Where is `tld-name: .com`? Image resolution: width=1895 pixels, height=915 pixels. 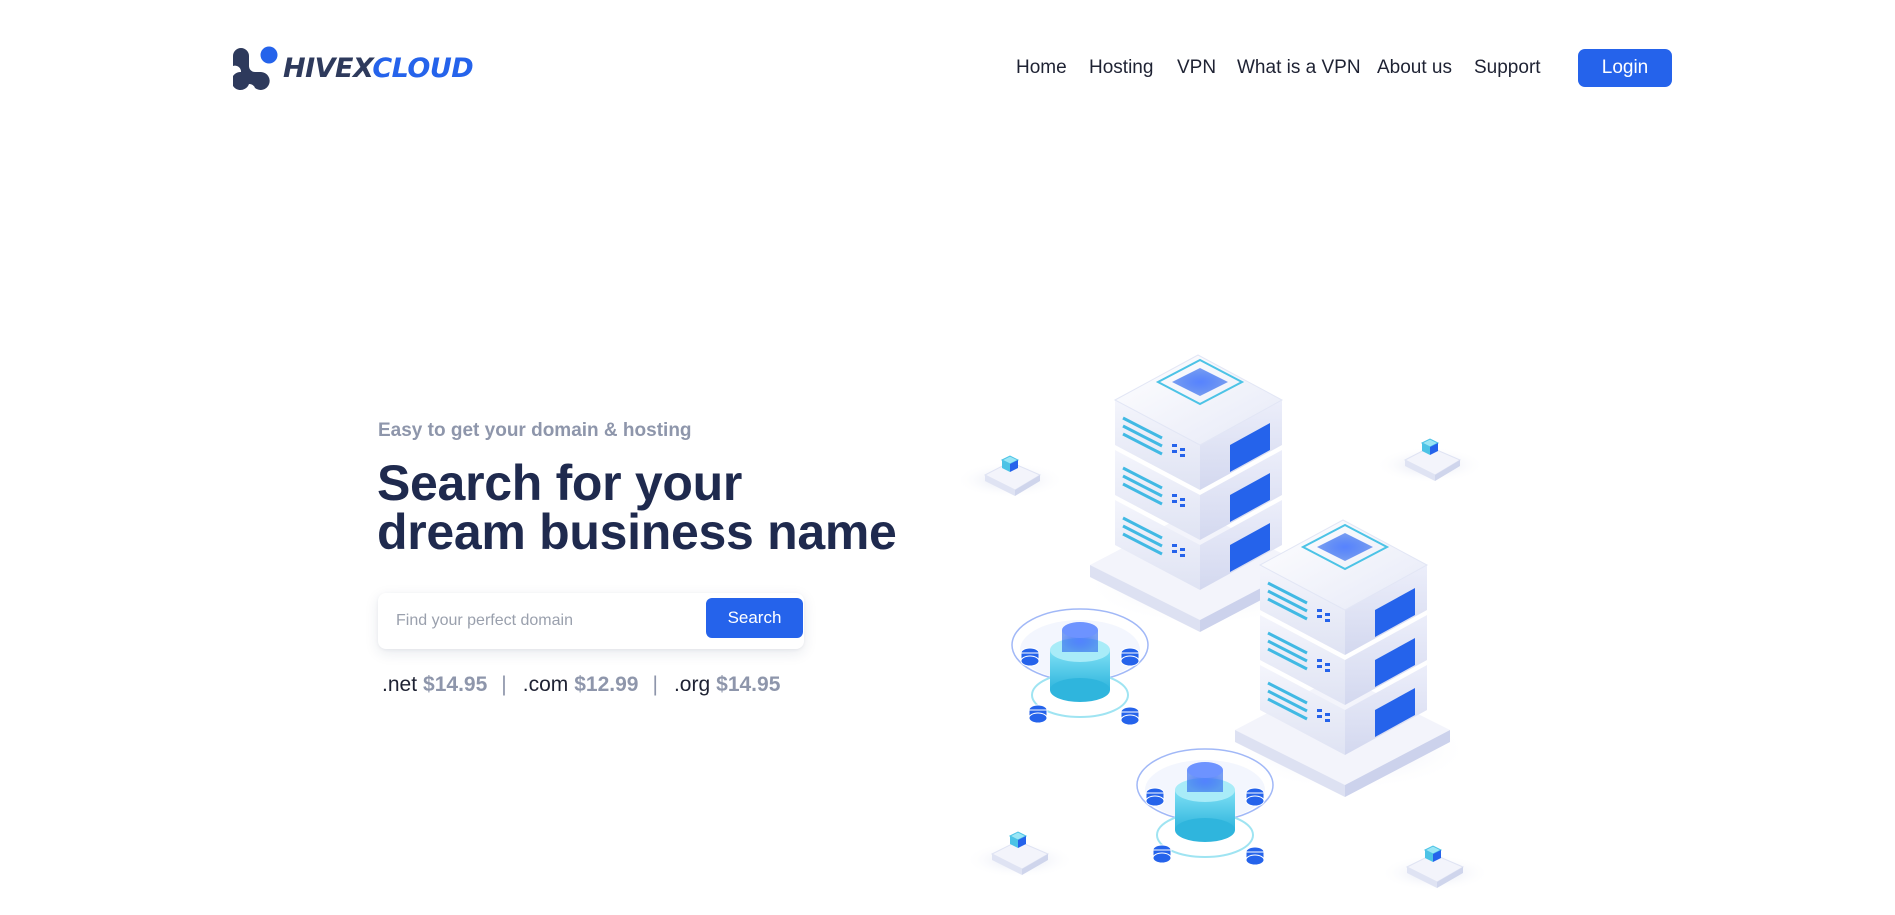 tld-name: .com is located at coordinates (545, 684).